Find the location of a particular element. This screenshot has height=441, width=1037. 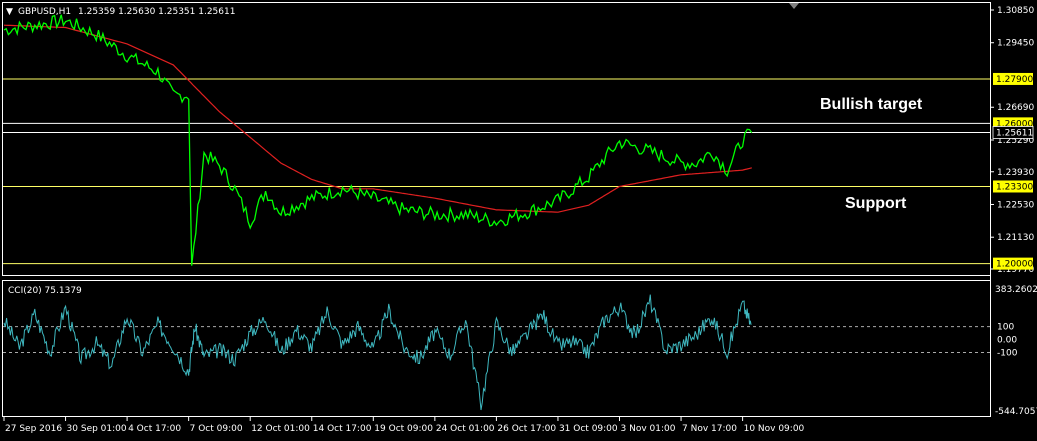

price-tick-label-6: 1.21130 is located at coordinates (1015, 238).